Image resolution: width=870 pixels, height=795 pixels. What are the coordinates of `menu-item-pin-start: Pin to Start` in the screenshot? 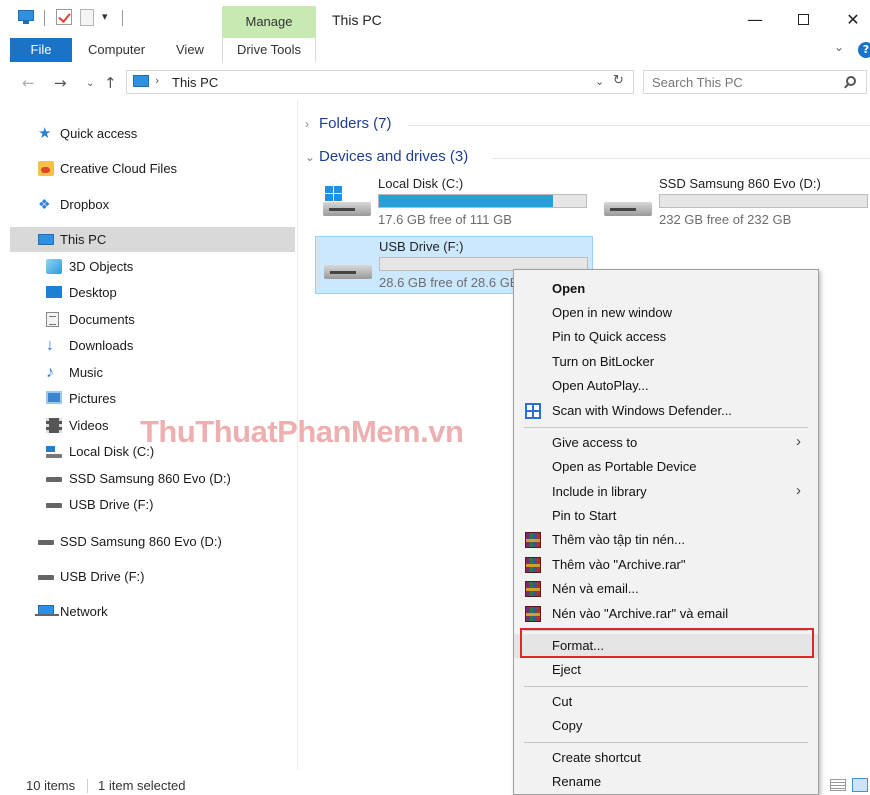 It's located at (666, 516).